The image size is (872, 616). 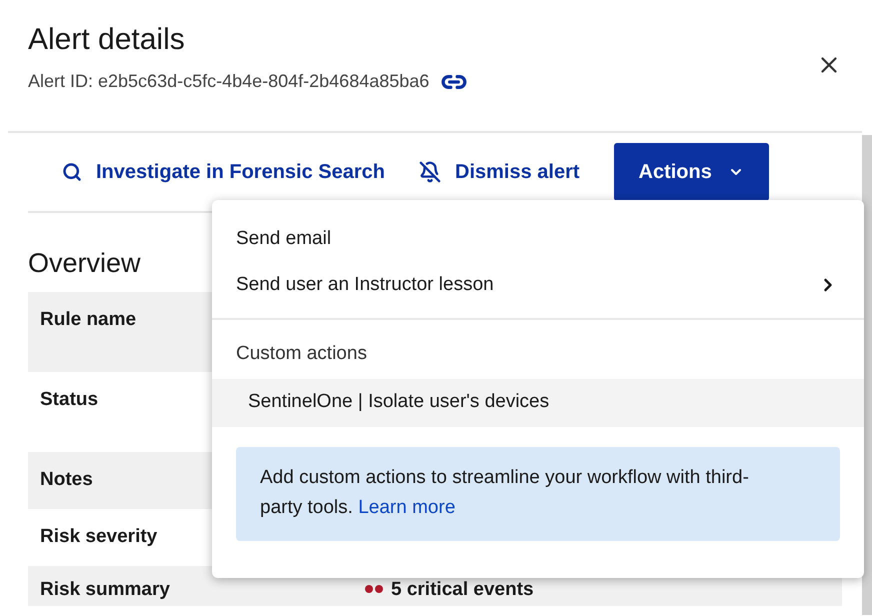 What do you see at coordinates (538, 239) in the screenshot?
I see `menu-item: Send email` at bounding box center [538, 239].